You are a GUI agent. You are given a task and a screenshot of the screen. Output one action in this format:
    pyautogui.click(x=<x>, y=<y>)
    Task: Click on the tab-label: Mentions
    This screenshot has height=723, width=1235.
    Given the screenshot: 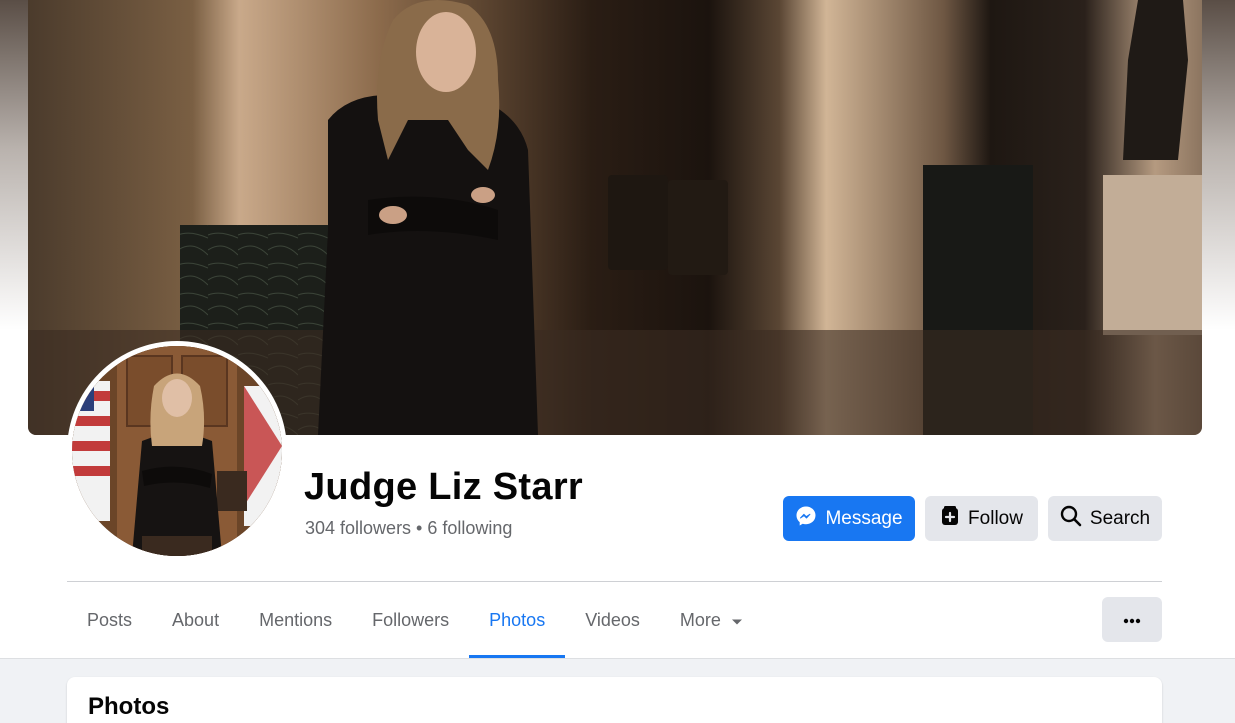 What is the action you would take?
    pyautogui.click(x=296, y=619)
    